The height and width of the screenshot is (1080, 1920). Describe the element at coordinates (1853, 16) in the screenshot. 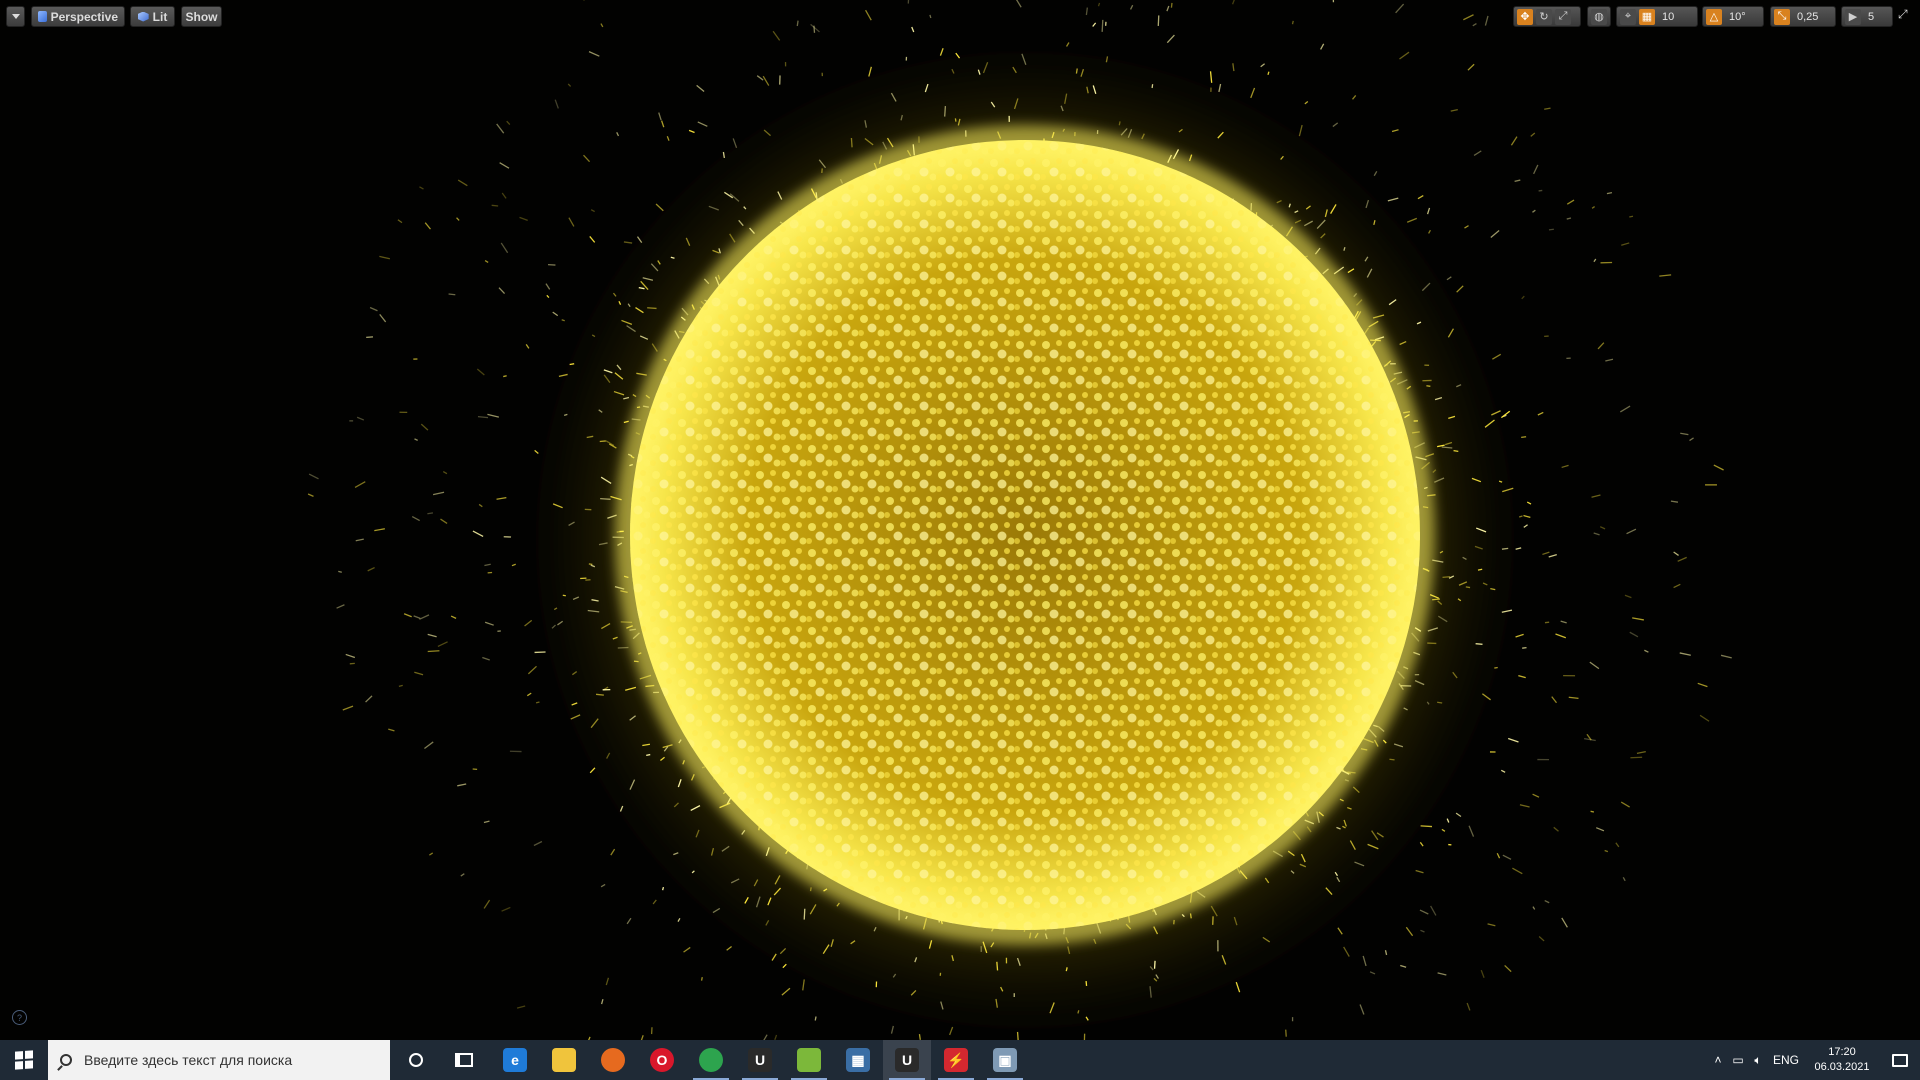

I see `camera-speed-icon: ▶` at that location.